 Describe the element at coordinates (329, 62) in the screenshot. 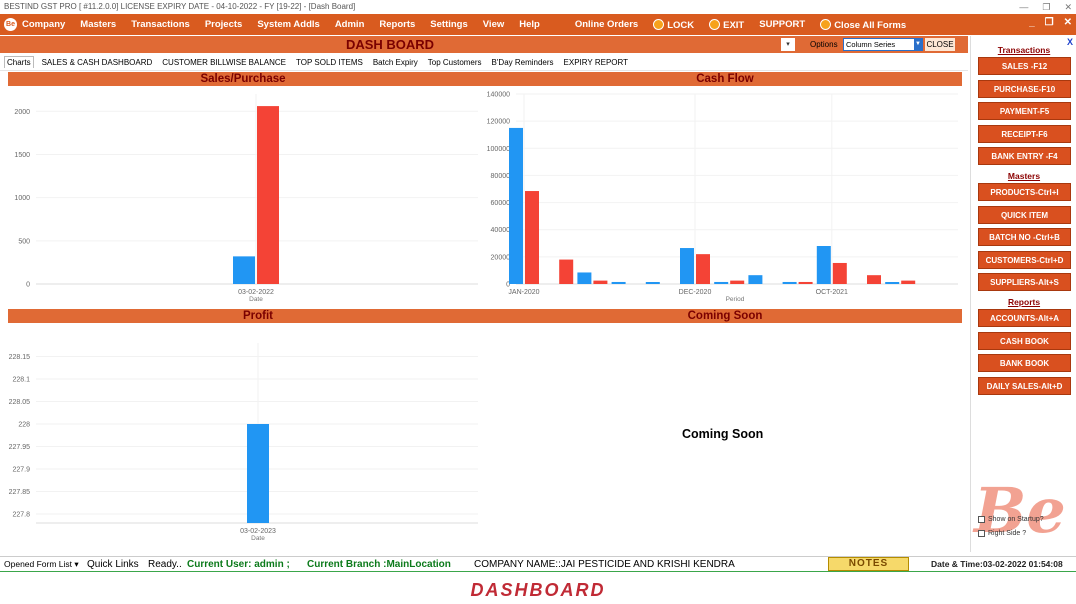

I see `tab-top-sold-items: TOP SOLD ITEMS` at that location.